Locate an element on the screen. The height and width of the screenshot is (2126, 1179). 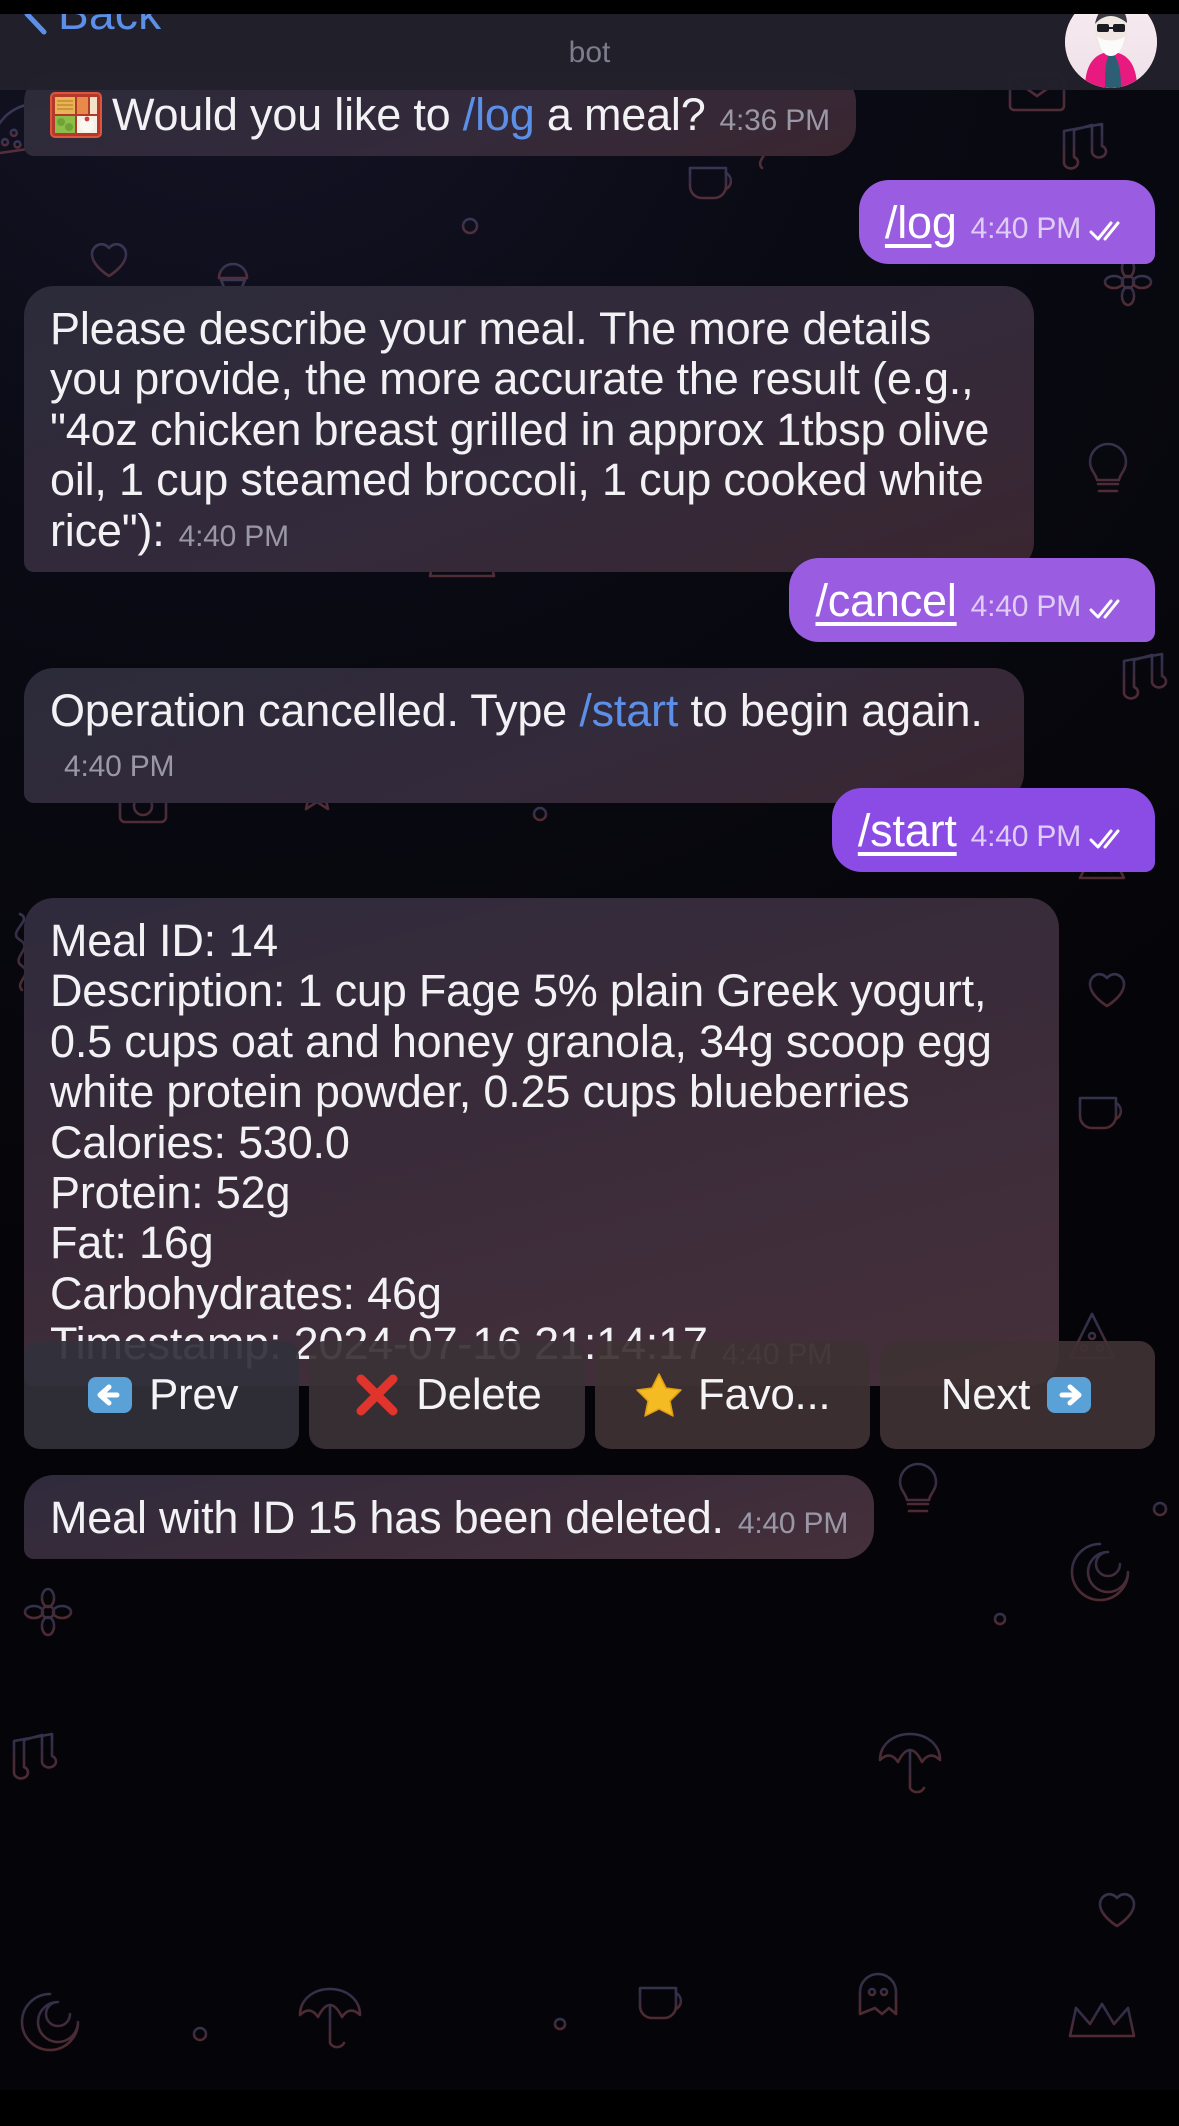
message-row: /start 4:40 PM is located at coordinates (589, 830).